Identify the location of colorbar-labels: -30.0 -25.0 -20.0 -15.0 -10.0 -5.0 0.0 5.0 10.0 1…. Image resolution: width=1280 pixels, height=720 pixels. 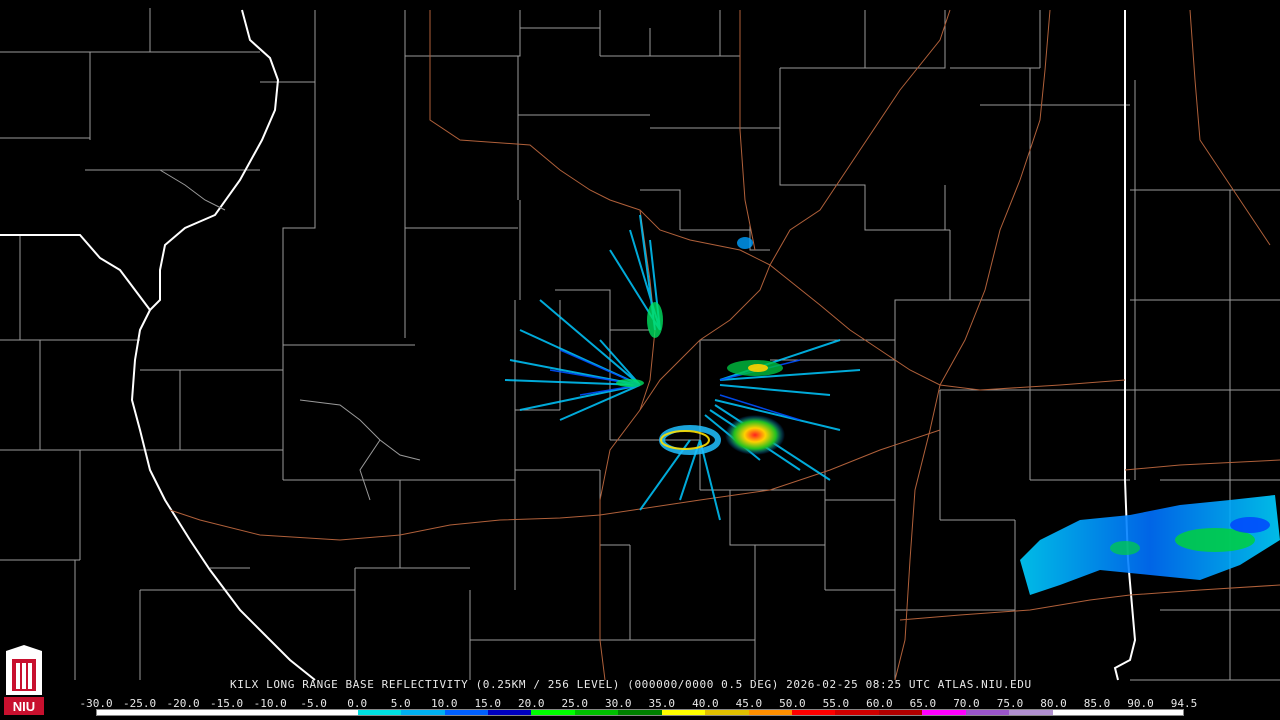
(639, 703).